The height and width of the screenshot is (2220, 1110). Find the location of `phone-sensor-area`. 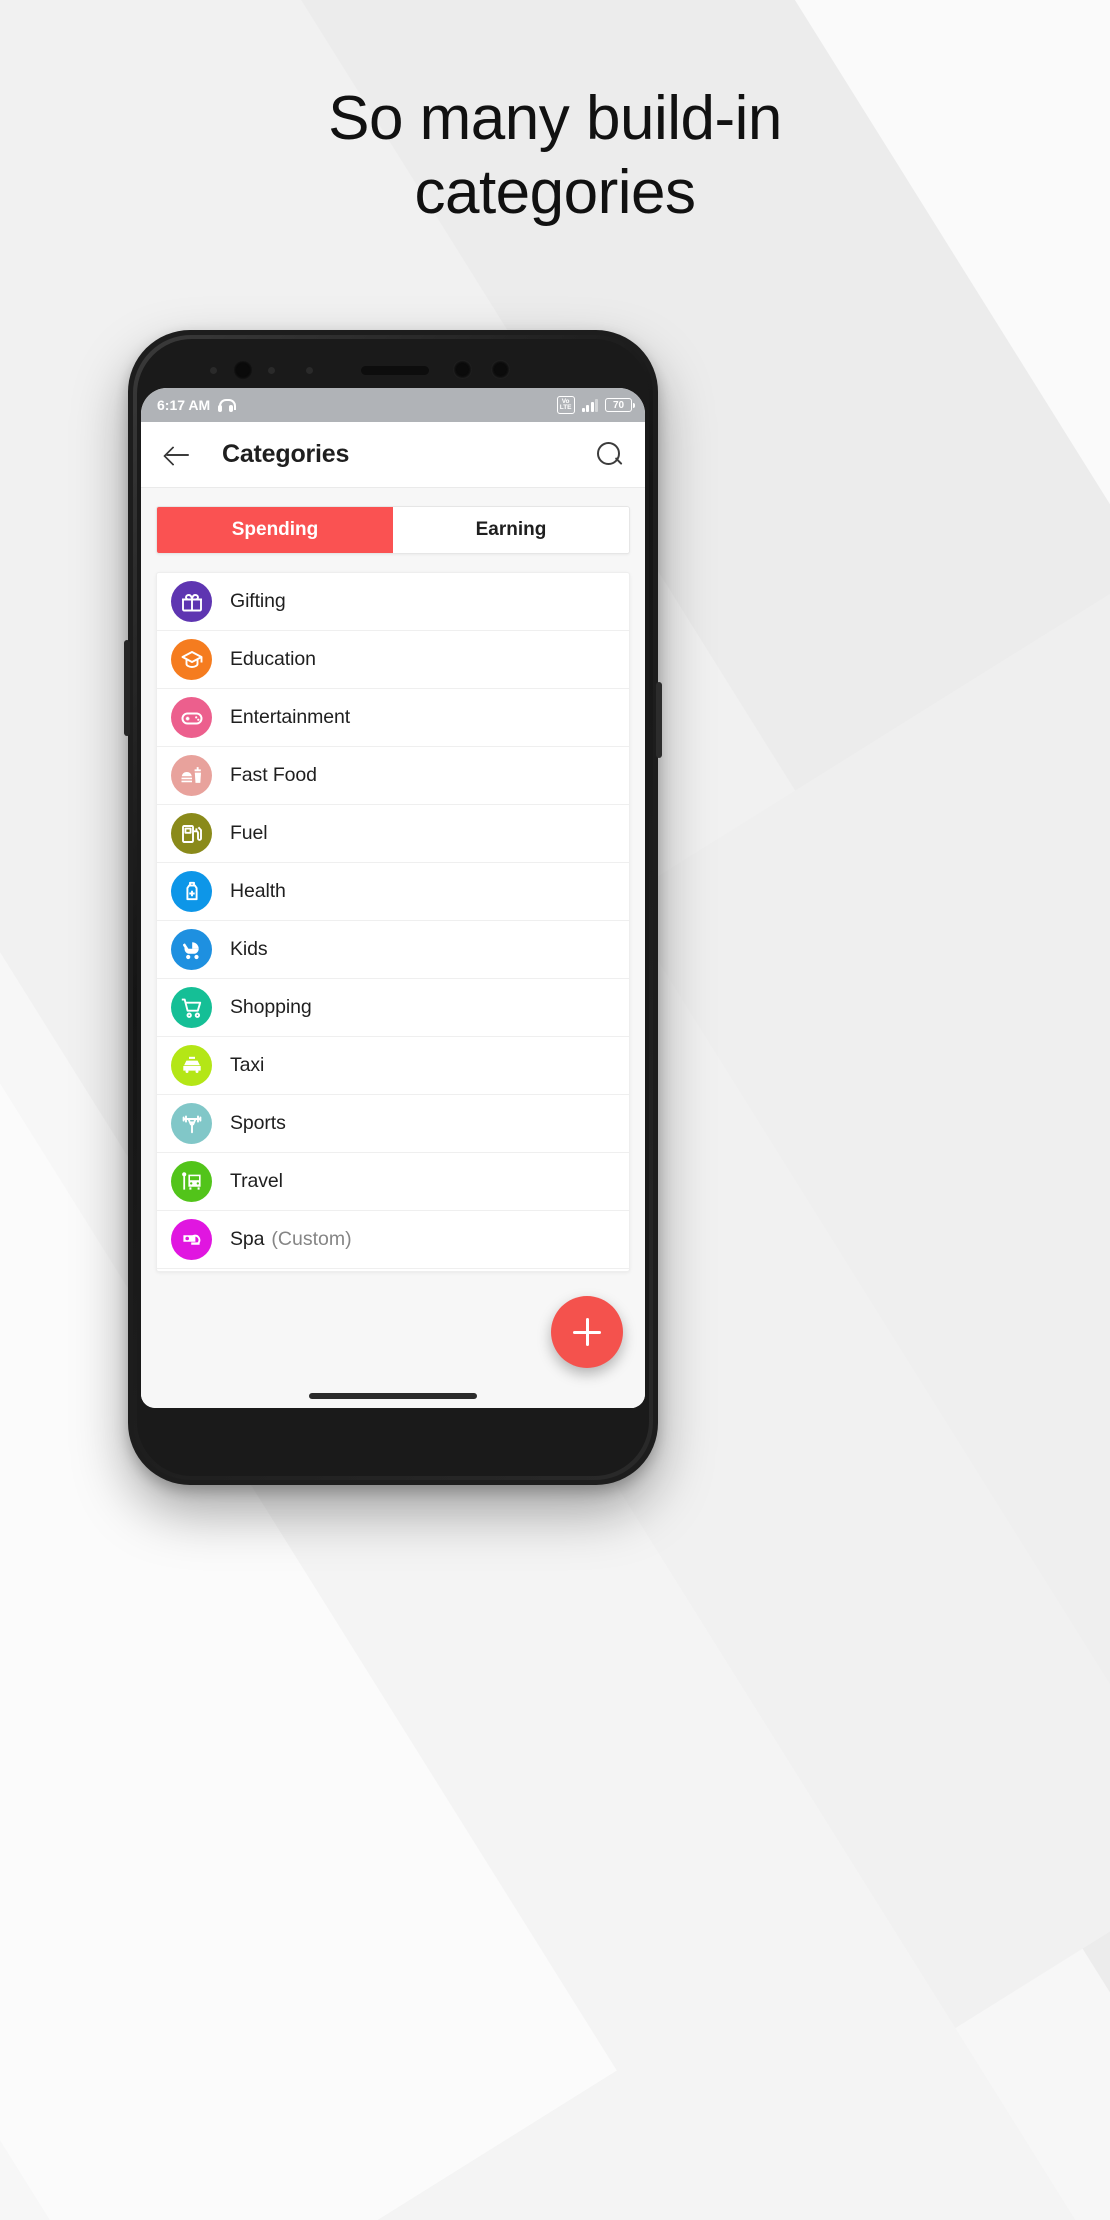

phone-sensor-area is located at coordinates (393, 370).